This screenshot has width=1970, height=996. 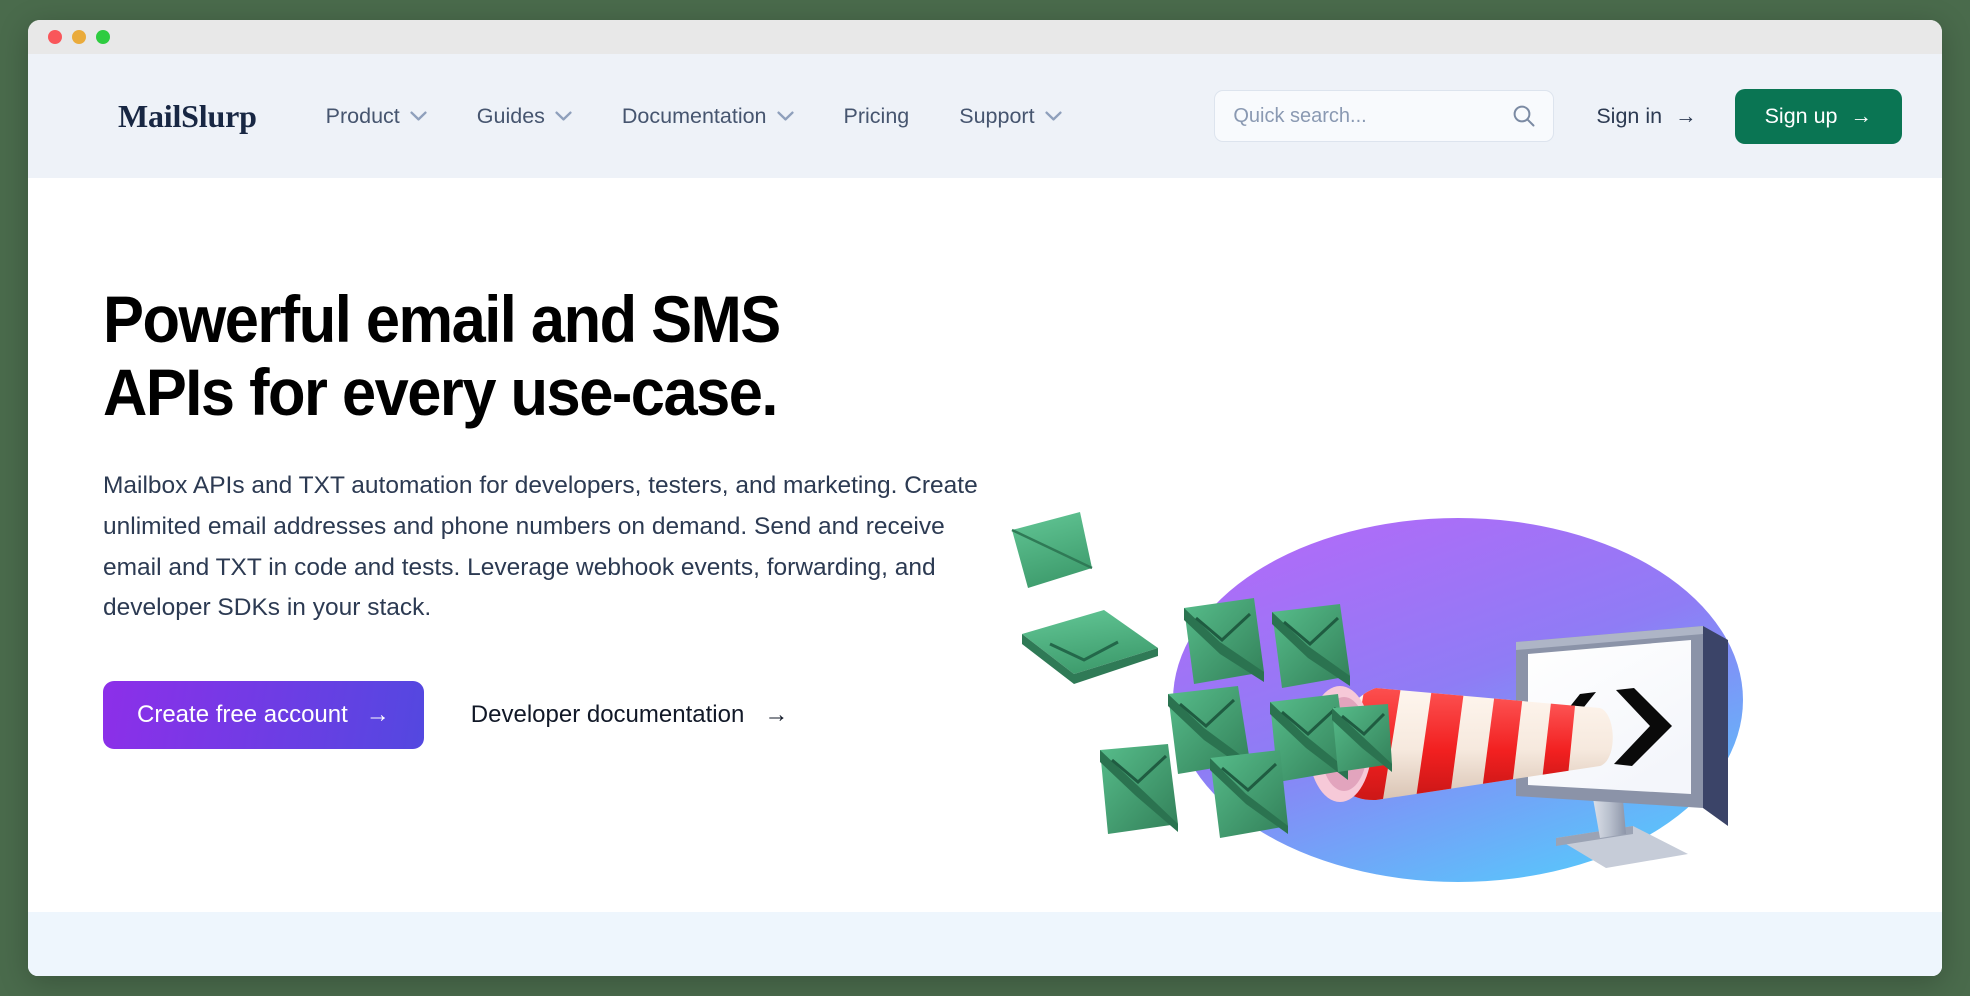 I want to click on nav-item-label: Pricing, so click(x=876, y=115).